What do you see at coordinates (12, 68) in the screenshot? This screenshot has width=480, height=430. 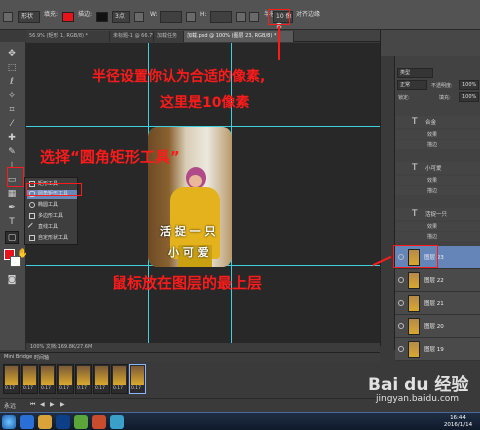 I see `marquee-tool-icon: ⬚` at bounding box center [12, 68].